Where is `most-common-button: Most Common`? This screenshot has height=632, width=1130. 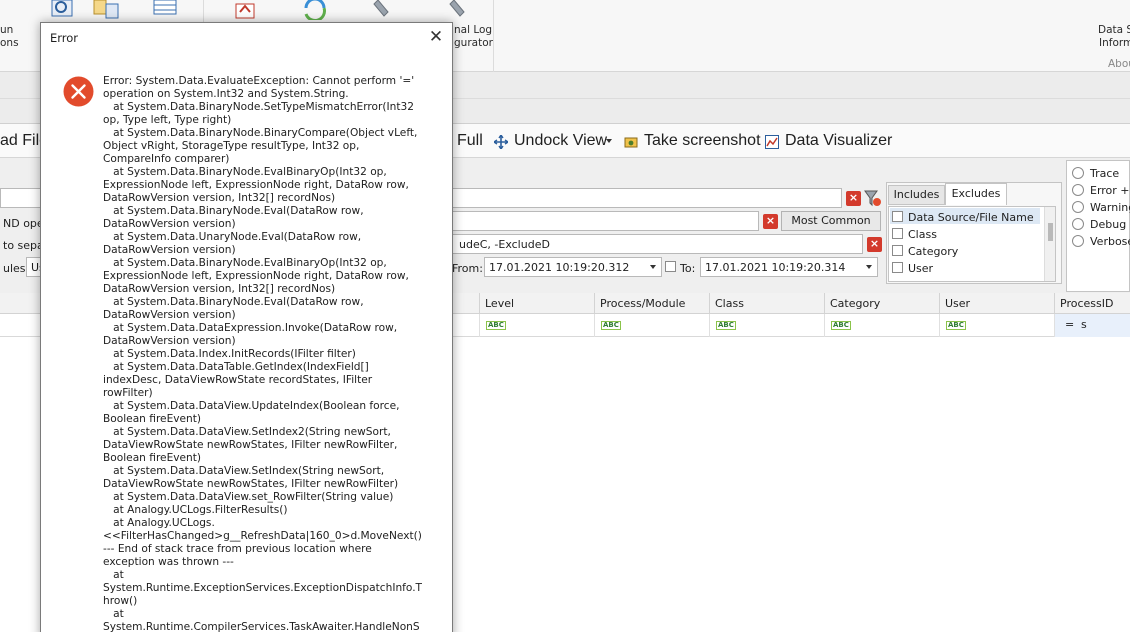
most-common-button: Most Common is located at coordinates (831, 221).